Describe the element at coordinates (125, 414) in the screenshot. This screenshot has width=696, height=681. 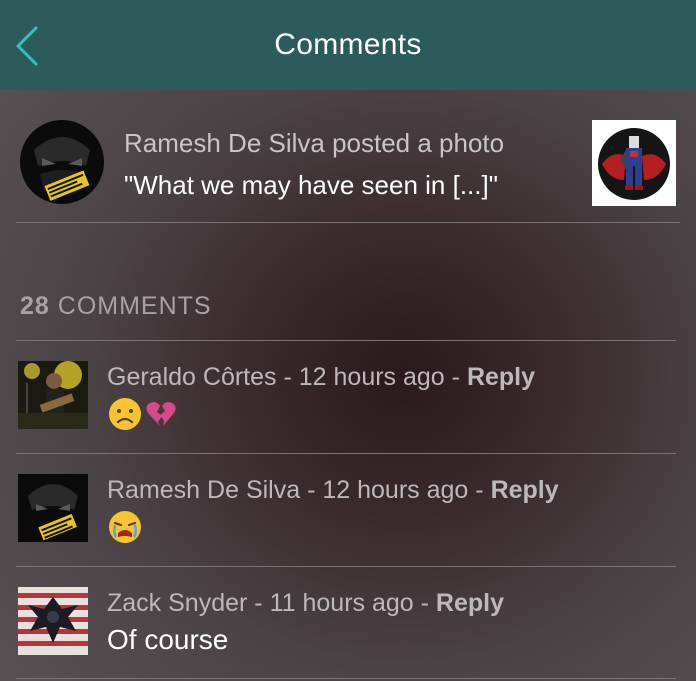
I see `sad-face-icon` at that location.